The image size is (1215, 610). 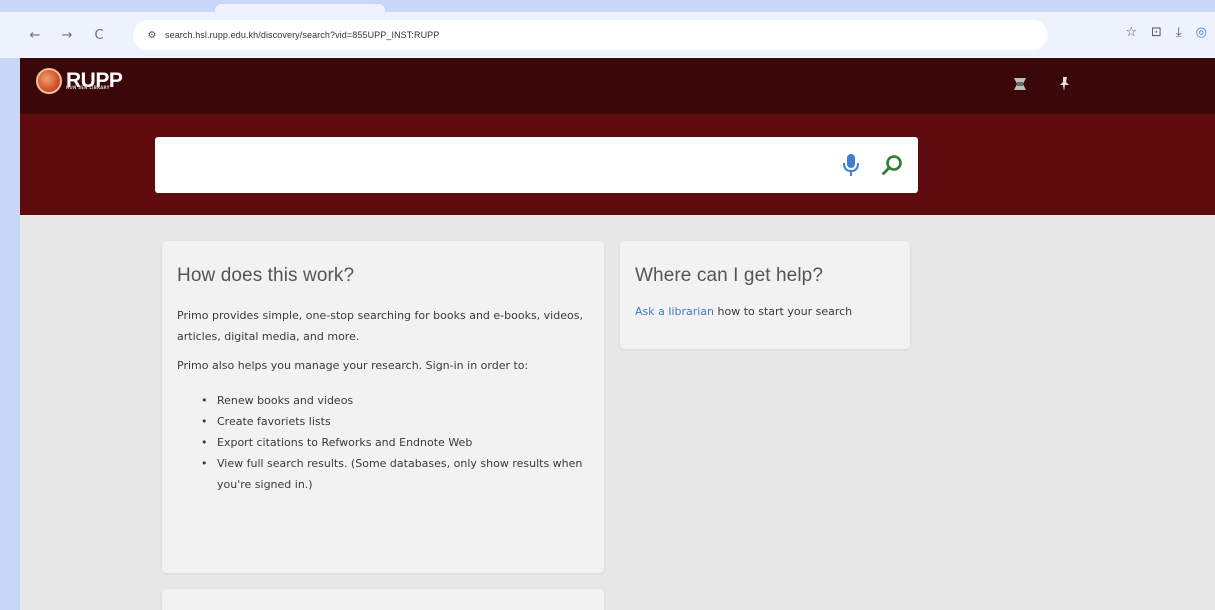 What do you see at coordinates (152, 35) in the screenshot?
I see `site-settings-icon: ⚙` at bounding box center [152, 35].